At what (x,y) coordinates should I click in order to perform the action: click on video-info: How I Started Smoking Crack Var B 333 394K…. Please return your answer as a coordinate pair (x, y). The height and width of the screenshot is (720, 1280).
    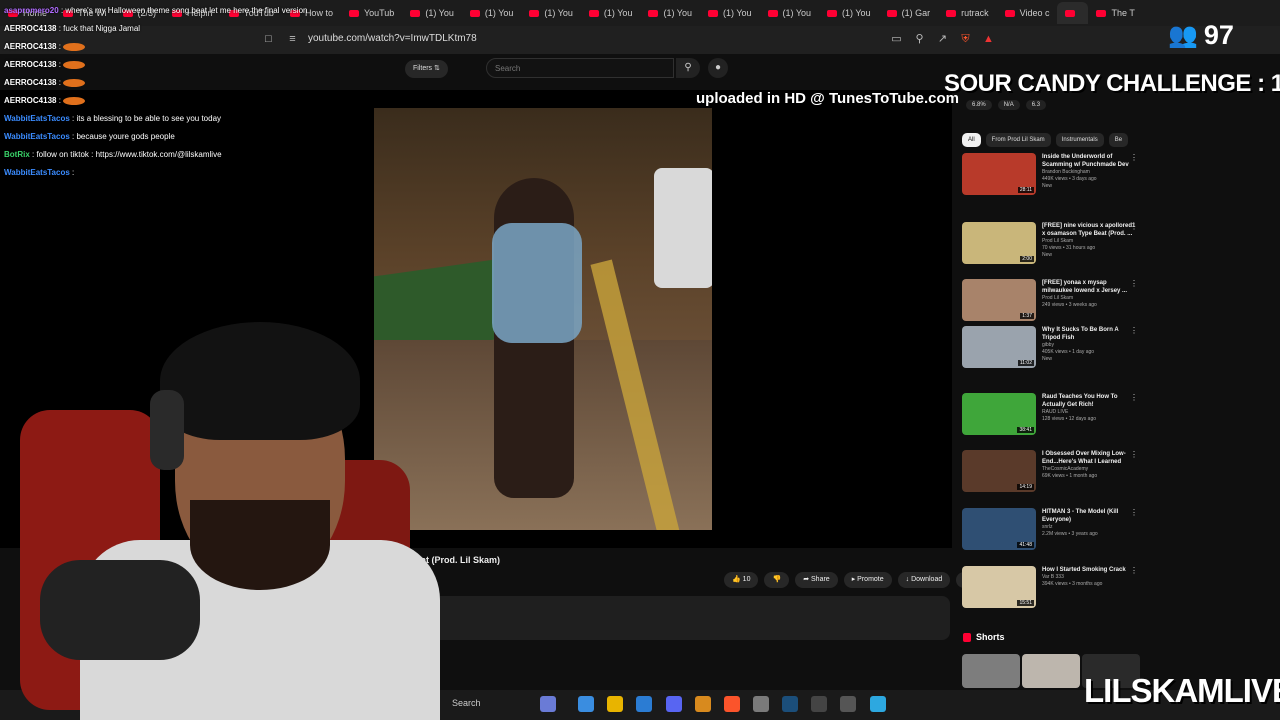
    Looking at the image, I should click on (1090, 587).